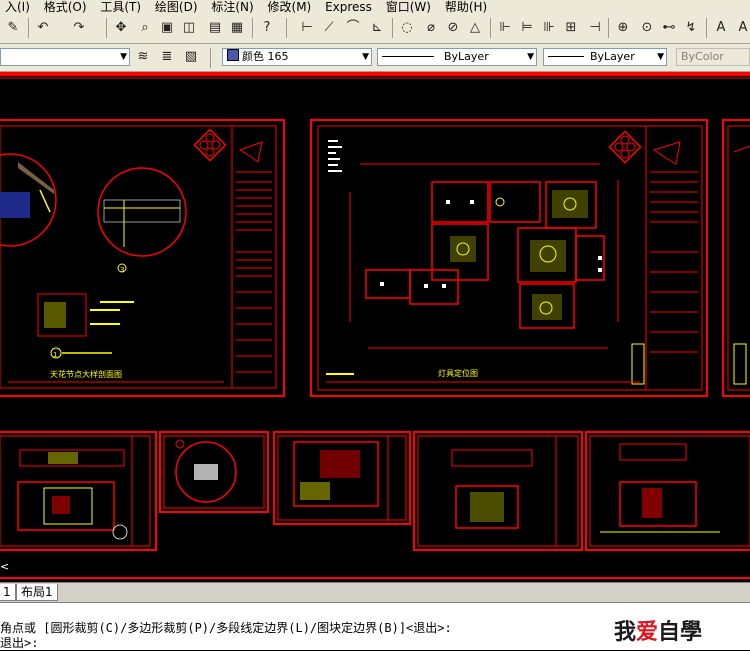 The width and height of the screenshot is (750, 651). What do you see at coordinates (86, 374) in the screenshot?
I see `sheet1-title: 天花节点大样剖面图` at bounding box center [86, 374].